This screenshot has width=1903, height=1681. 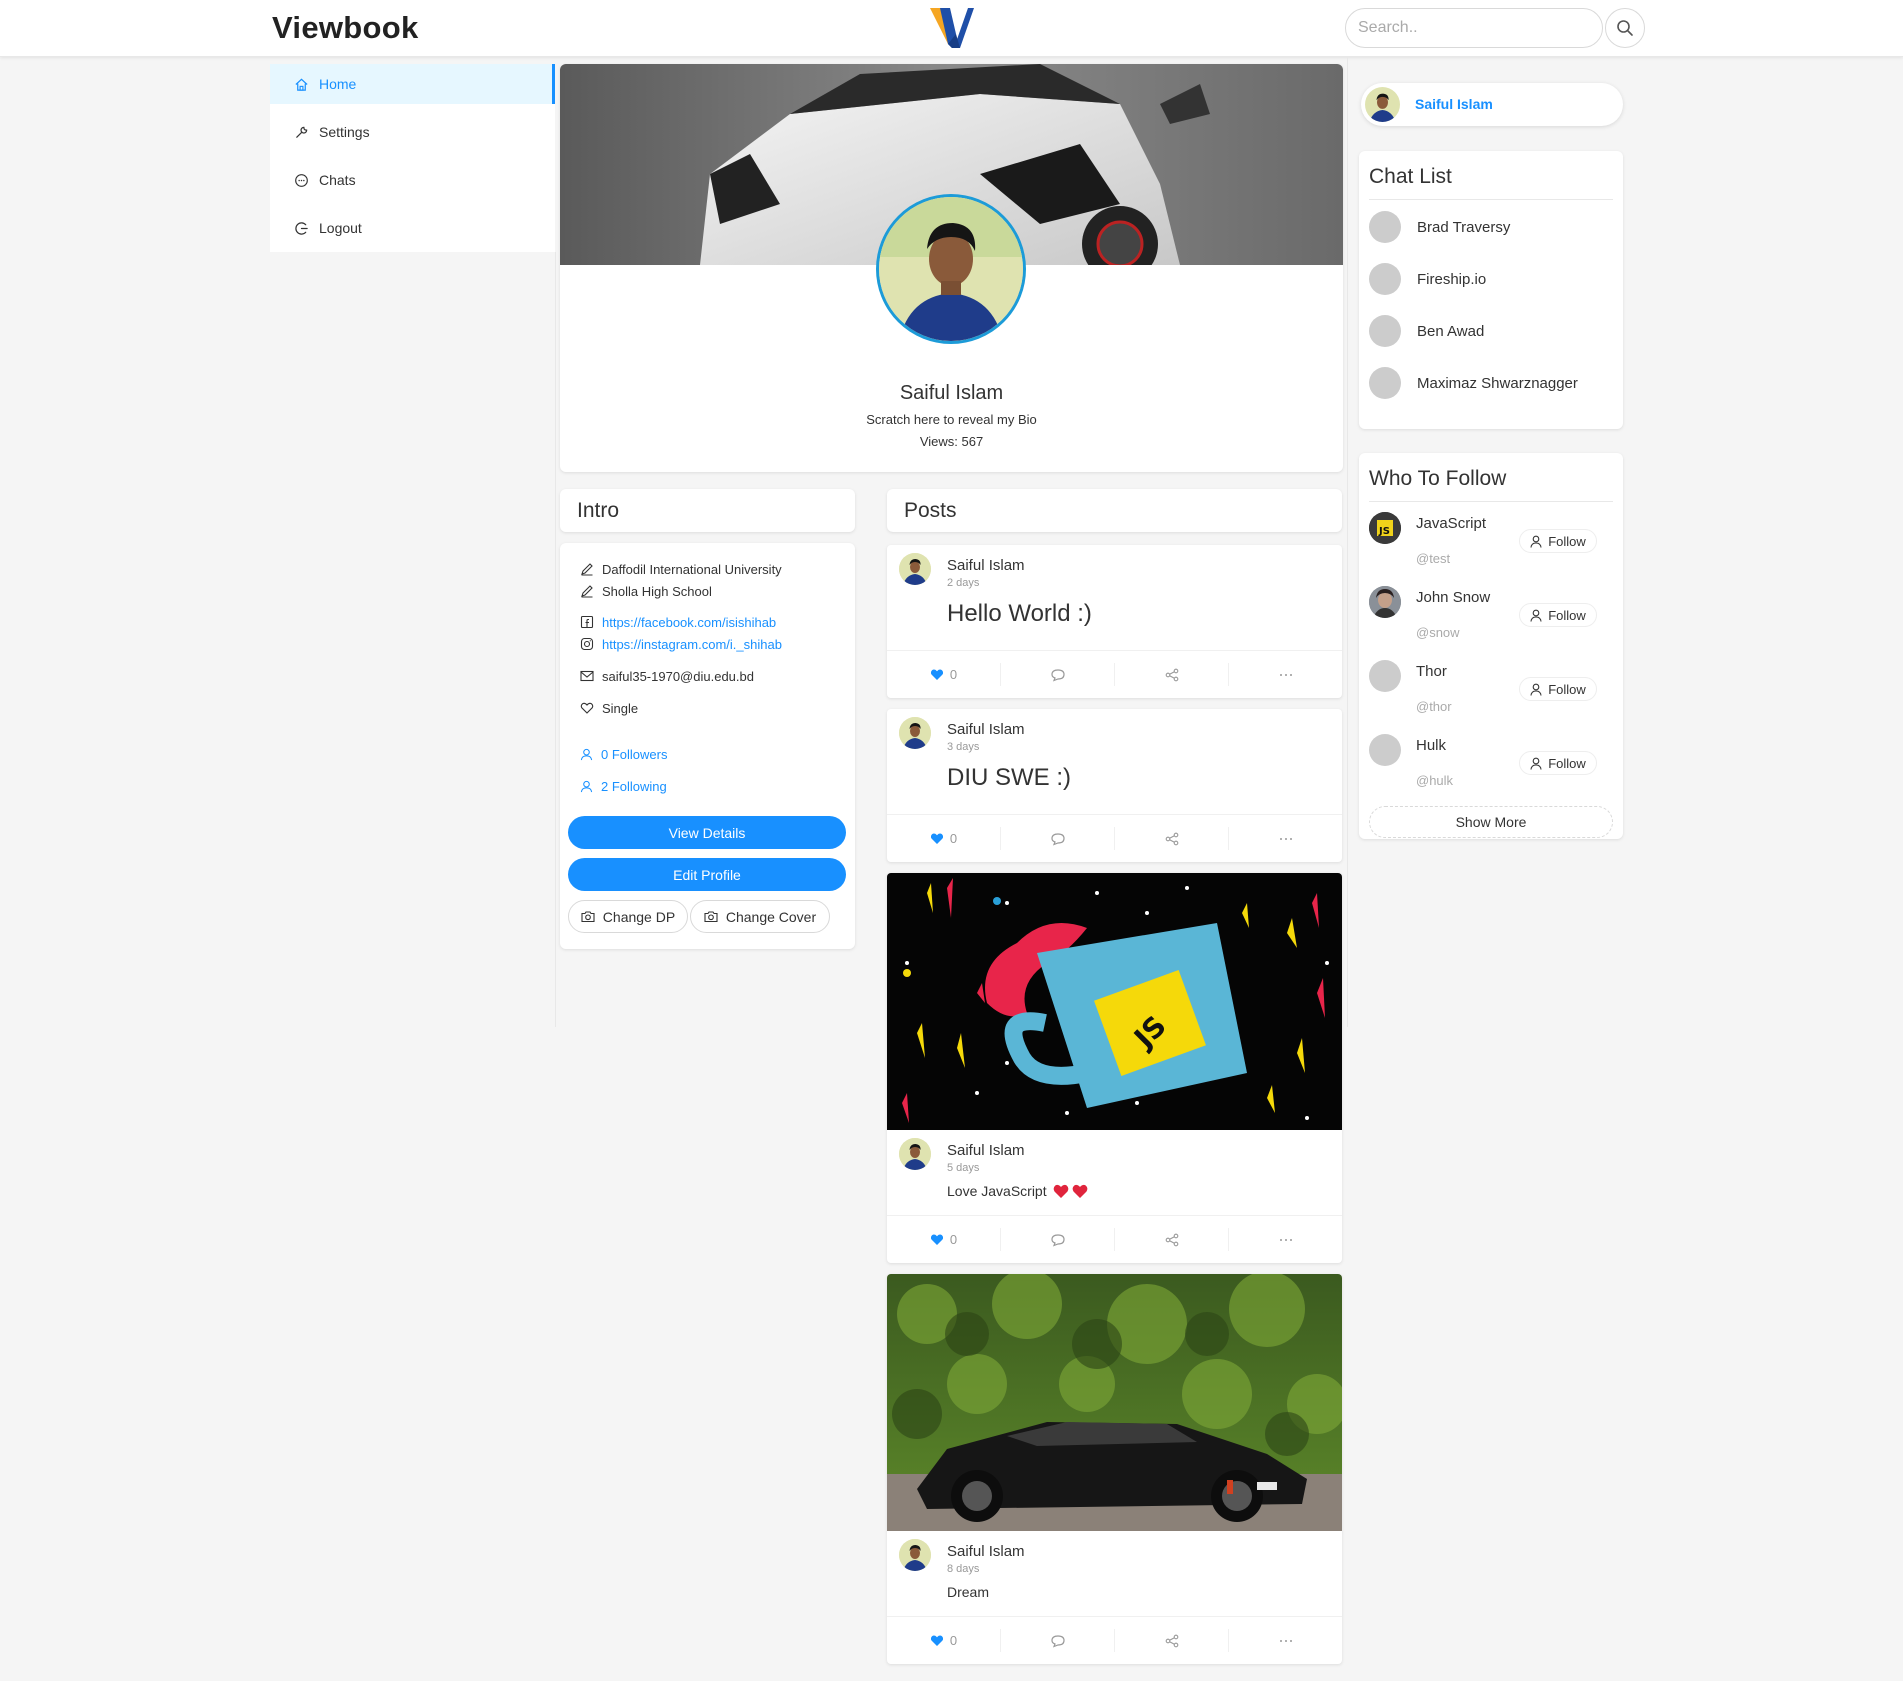 What do you see at coordinates (1114, 1001) in the screenshot?
I see `post-image: JS` at bounding box center [1114, 1001].